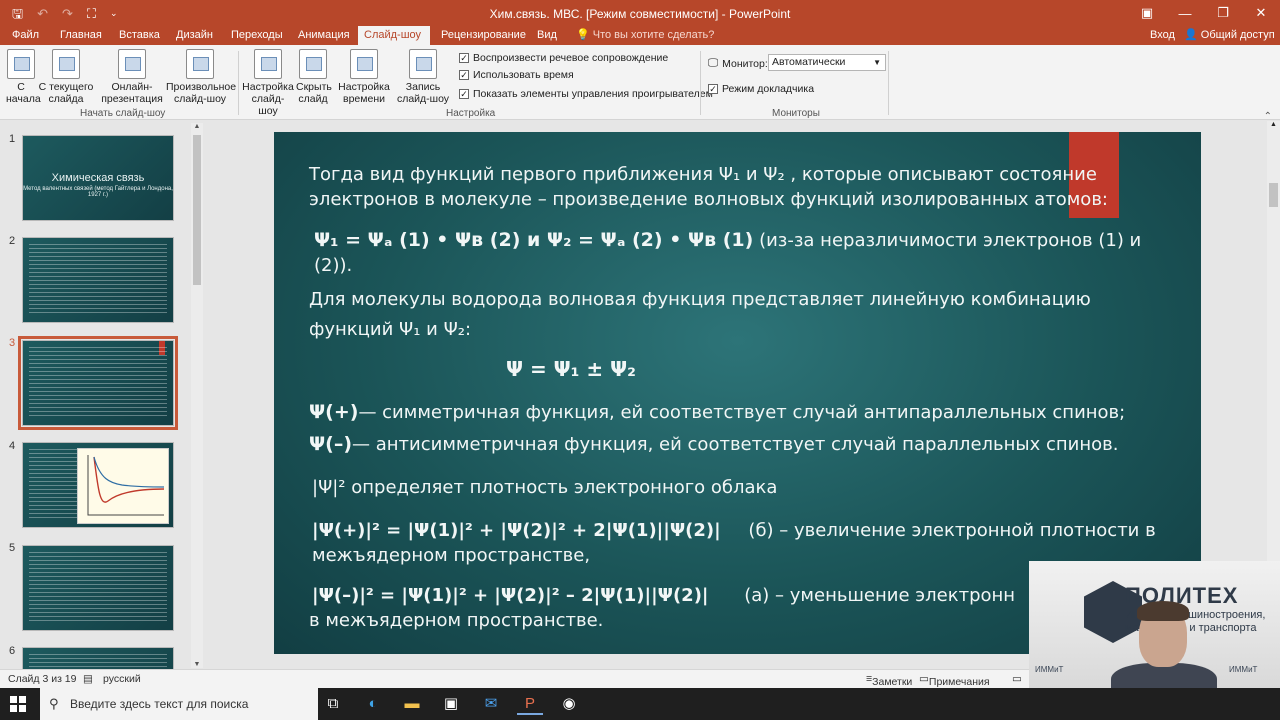 The width and height of the screenshot is (1280, 720). I want to click on normal-view-icon: ▭, so click(1017, 679).